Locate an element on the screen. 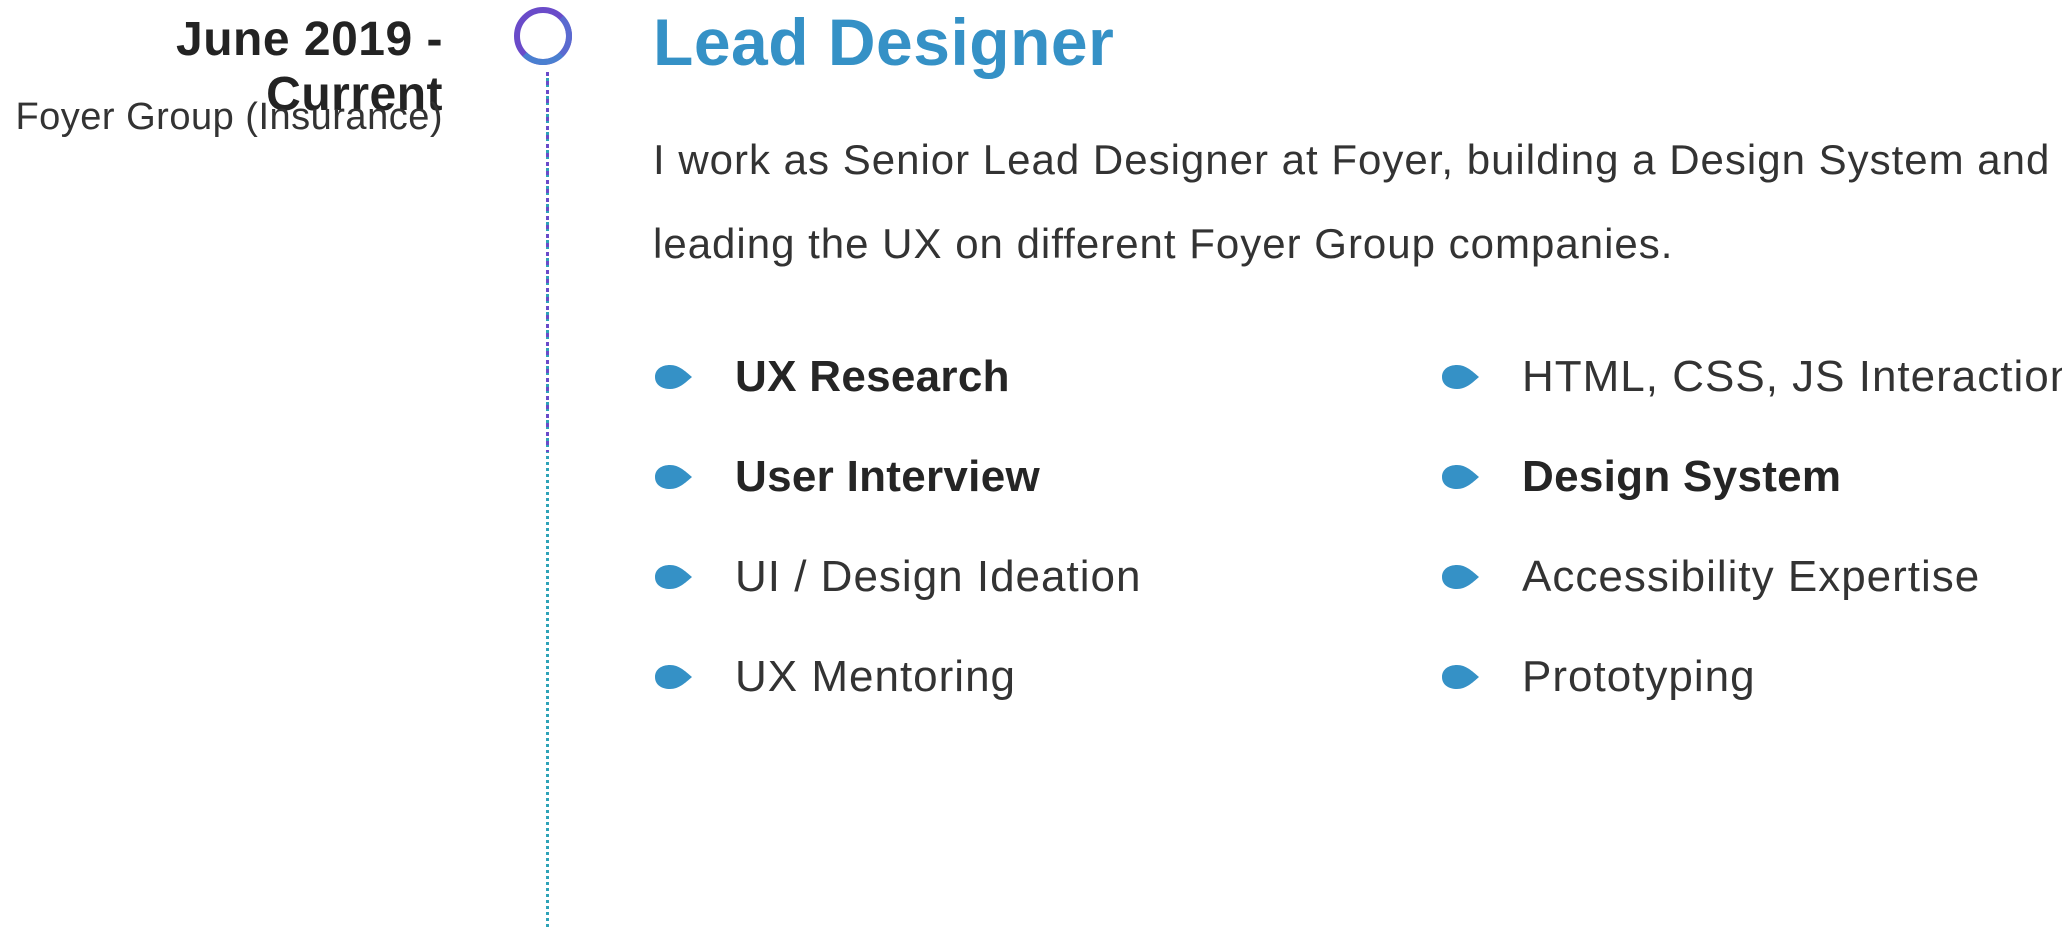 The image size is (2062, 927). skill-label: HTML, CSS, JS Interaction is located at coordinates (1792, 376).